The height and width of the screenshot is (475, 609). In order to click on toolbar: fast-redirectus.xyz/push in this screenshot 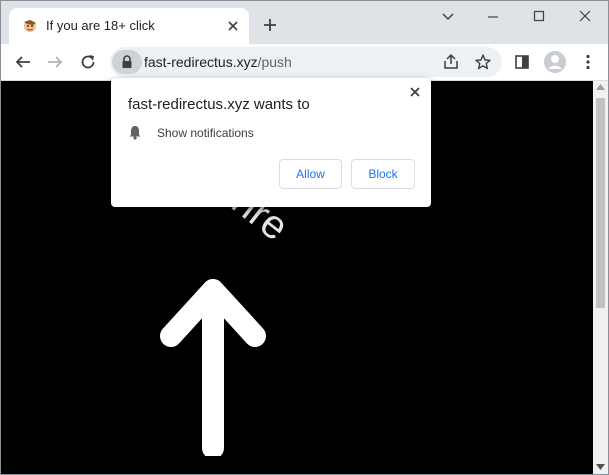, I will do `click(304, 62)`.